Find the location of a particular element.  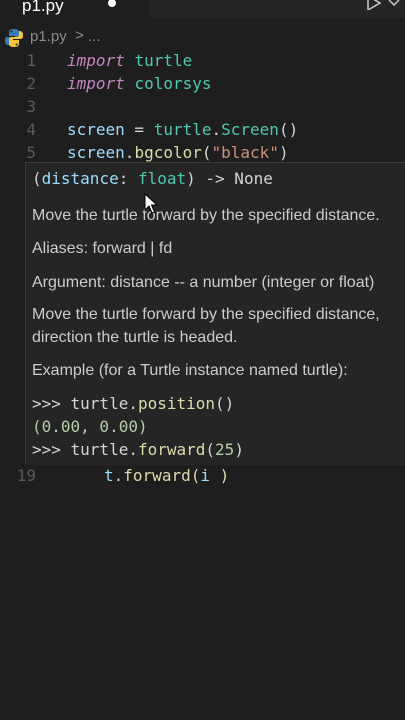

chevron-down-icon is located at coordinates (394, 4).